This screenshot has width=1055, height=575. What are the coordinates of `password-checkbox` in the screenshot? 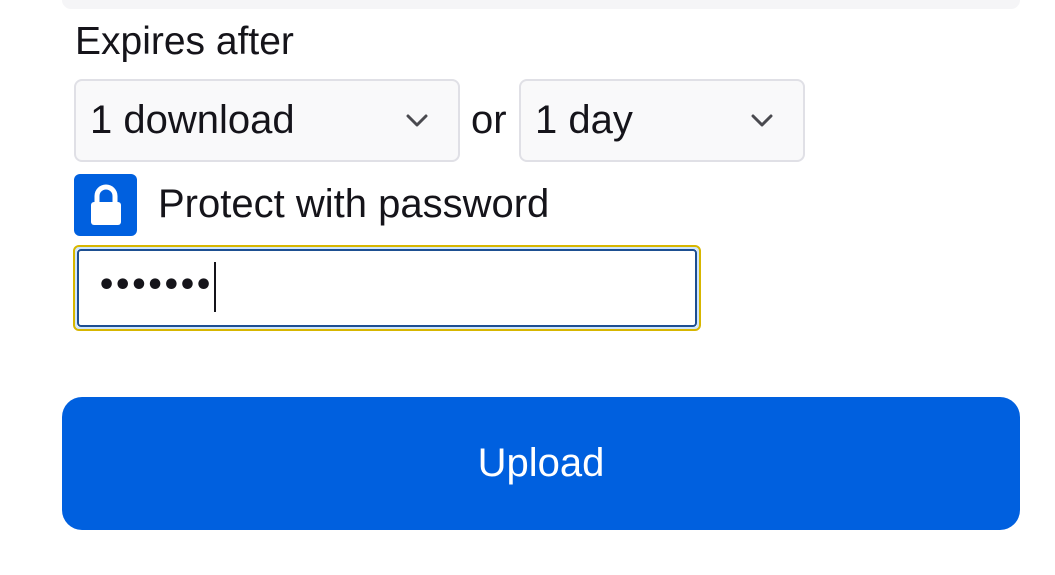 It's located at (105, 205).